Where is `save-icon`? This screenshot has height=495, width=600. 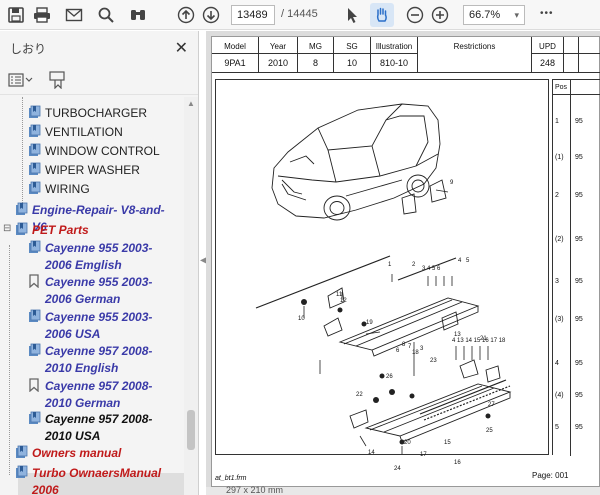 save-icon is located at coordinates (16, 15).